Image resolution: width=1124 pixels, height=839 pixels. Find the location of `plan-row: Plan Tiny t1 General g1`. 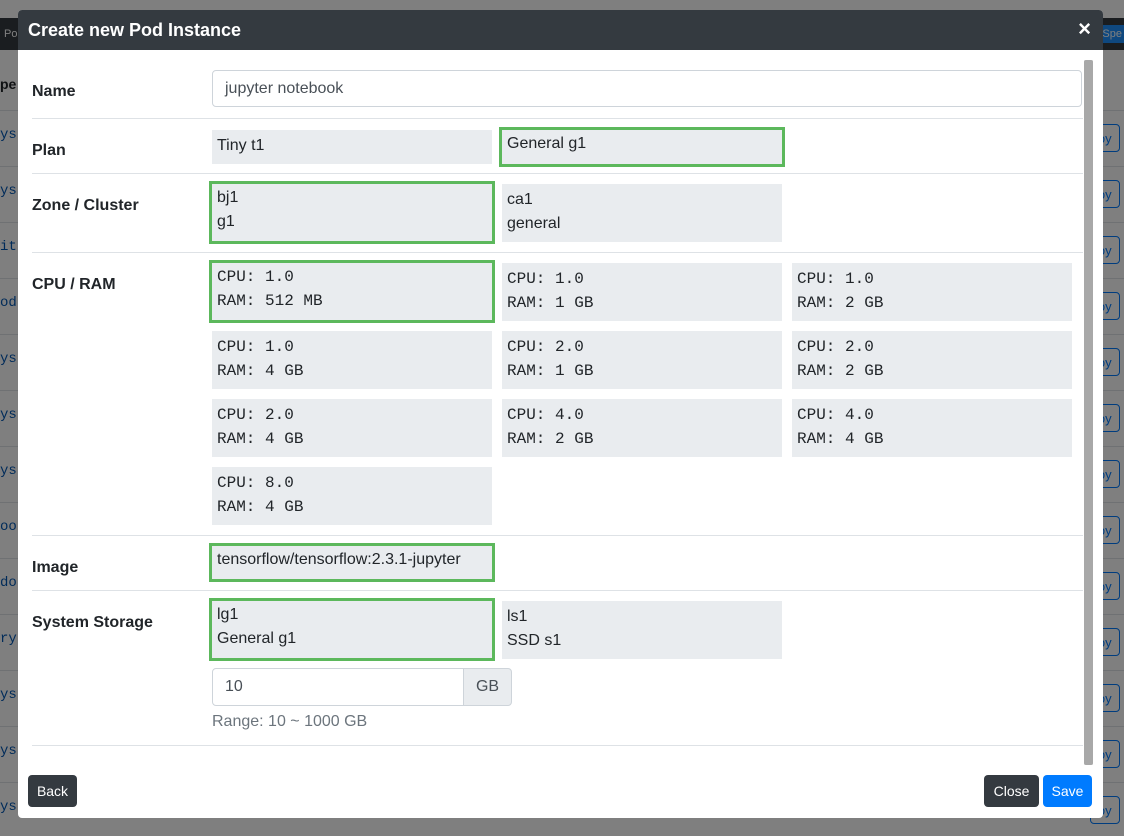

plan-row: Plan Tiny t1 General g1 is located at coordinates (557, 146).